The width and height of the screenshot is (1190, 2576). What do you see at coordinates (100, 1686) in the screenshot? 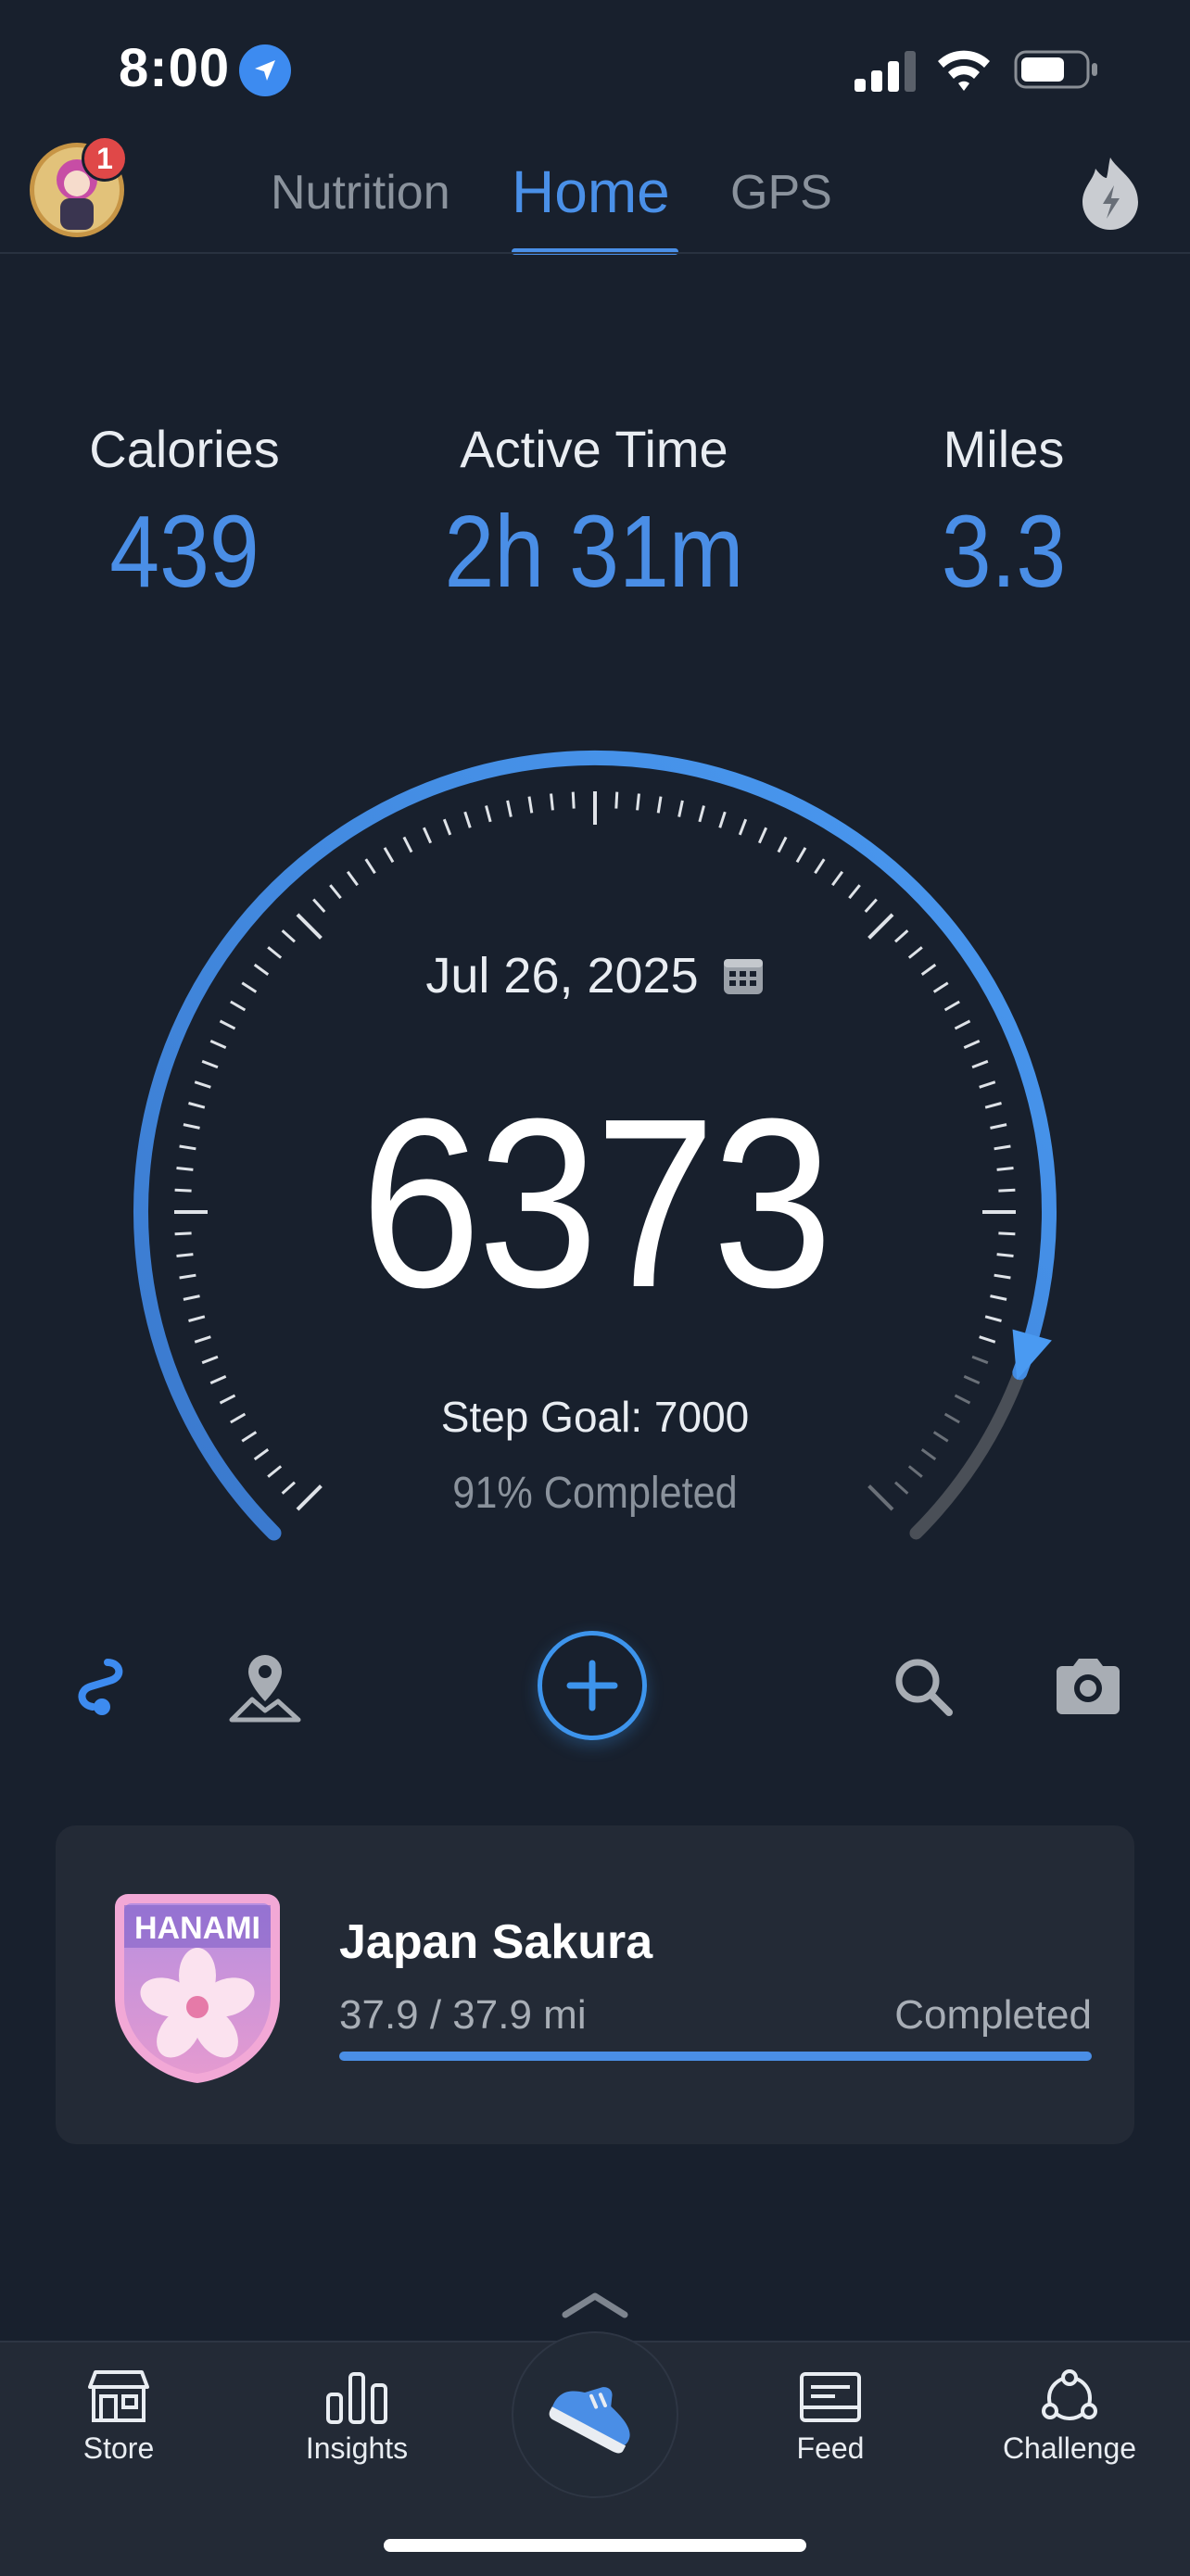
I see `route-icon` at bounding box center [100, 1686].